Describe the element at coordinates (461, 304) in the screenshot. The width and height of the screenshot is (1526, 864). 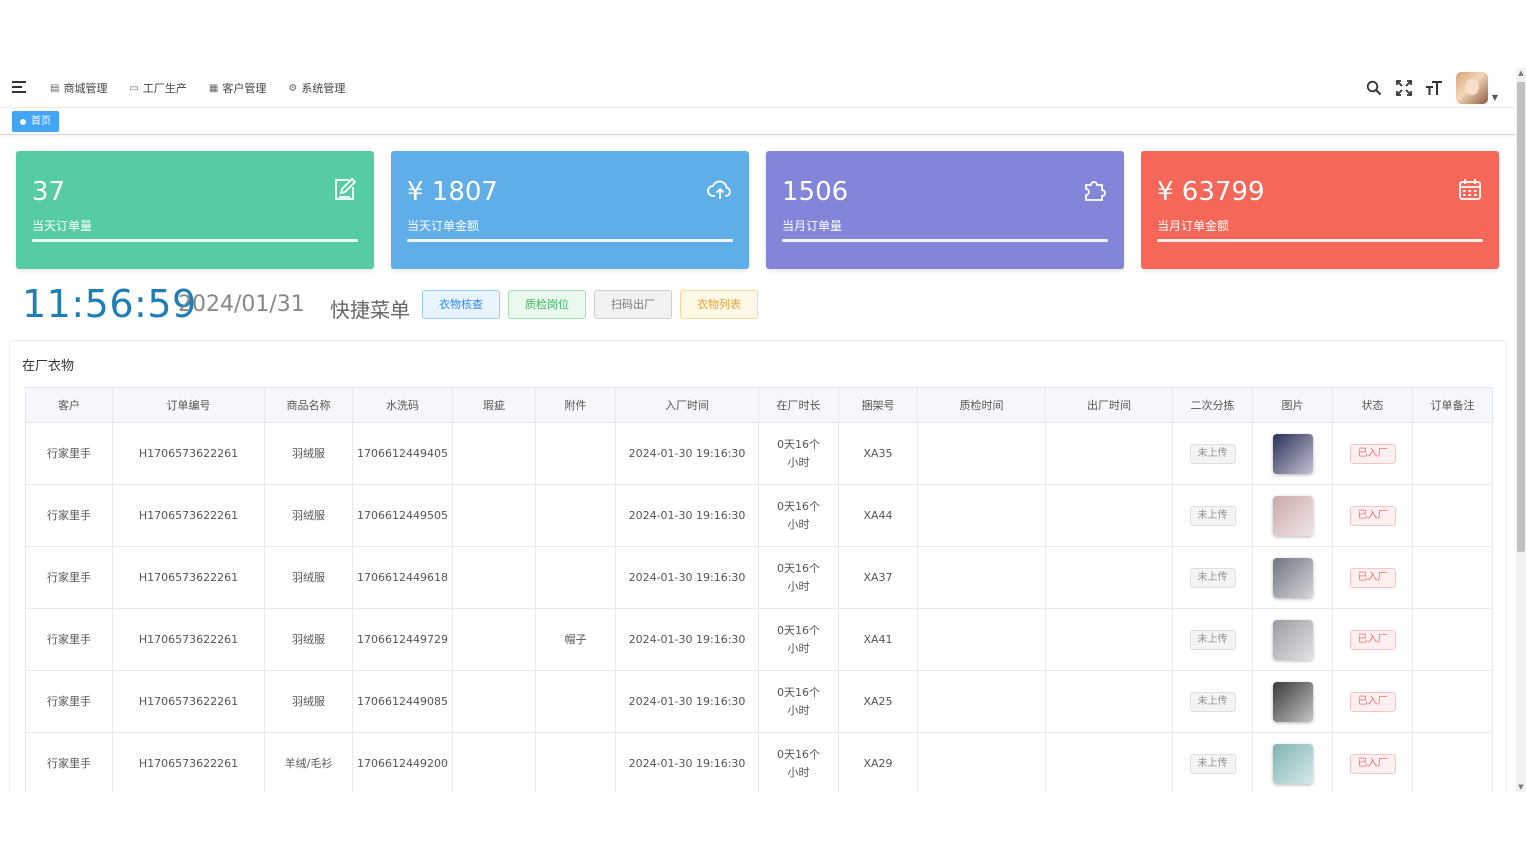
I see `quick-button-clothes-check: 衣物核查` at that location.